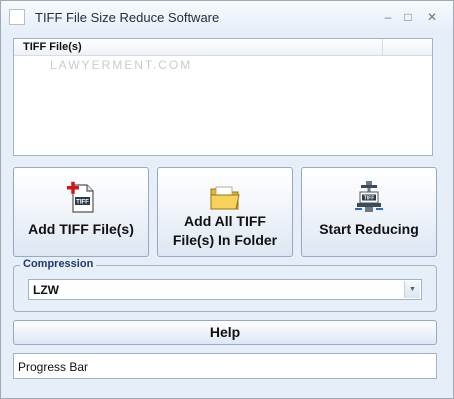  Describe the element at coordinates (432, 17) in the screenshot. I see `close-button: ✕` at that location.